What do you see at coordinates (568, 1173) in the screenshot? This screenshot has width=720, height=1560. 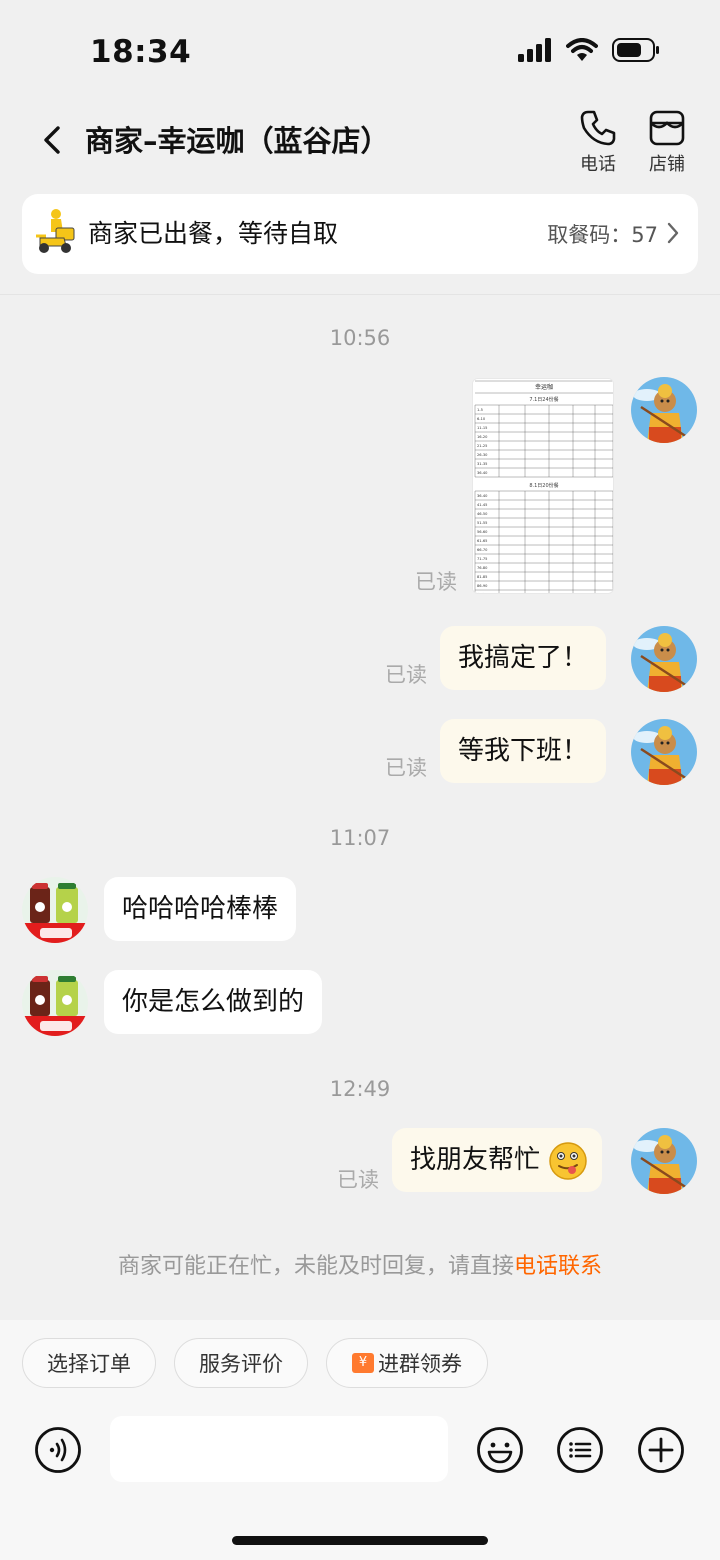 I see `tongue-emoji-icon` at bounding box center [568, 1173].